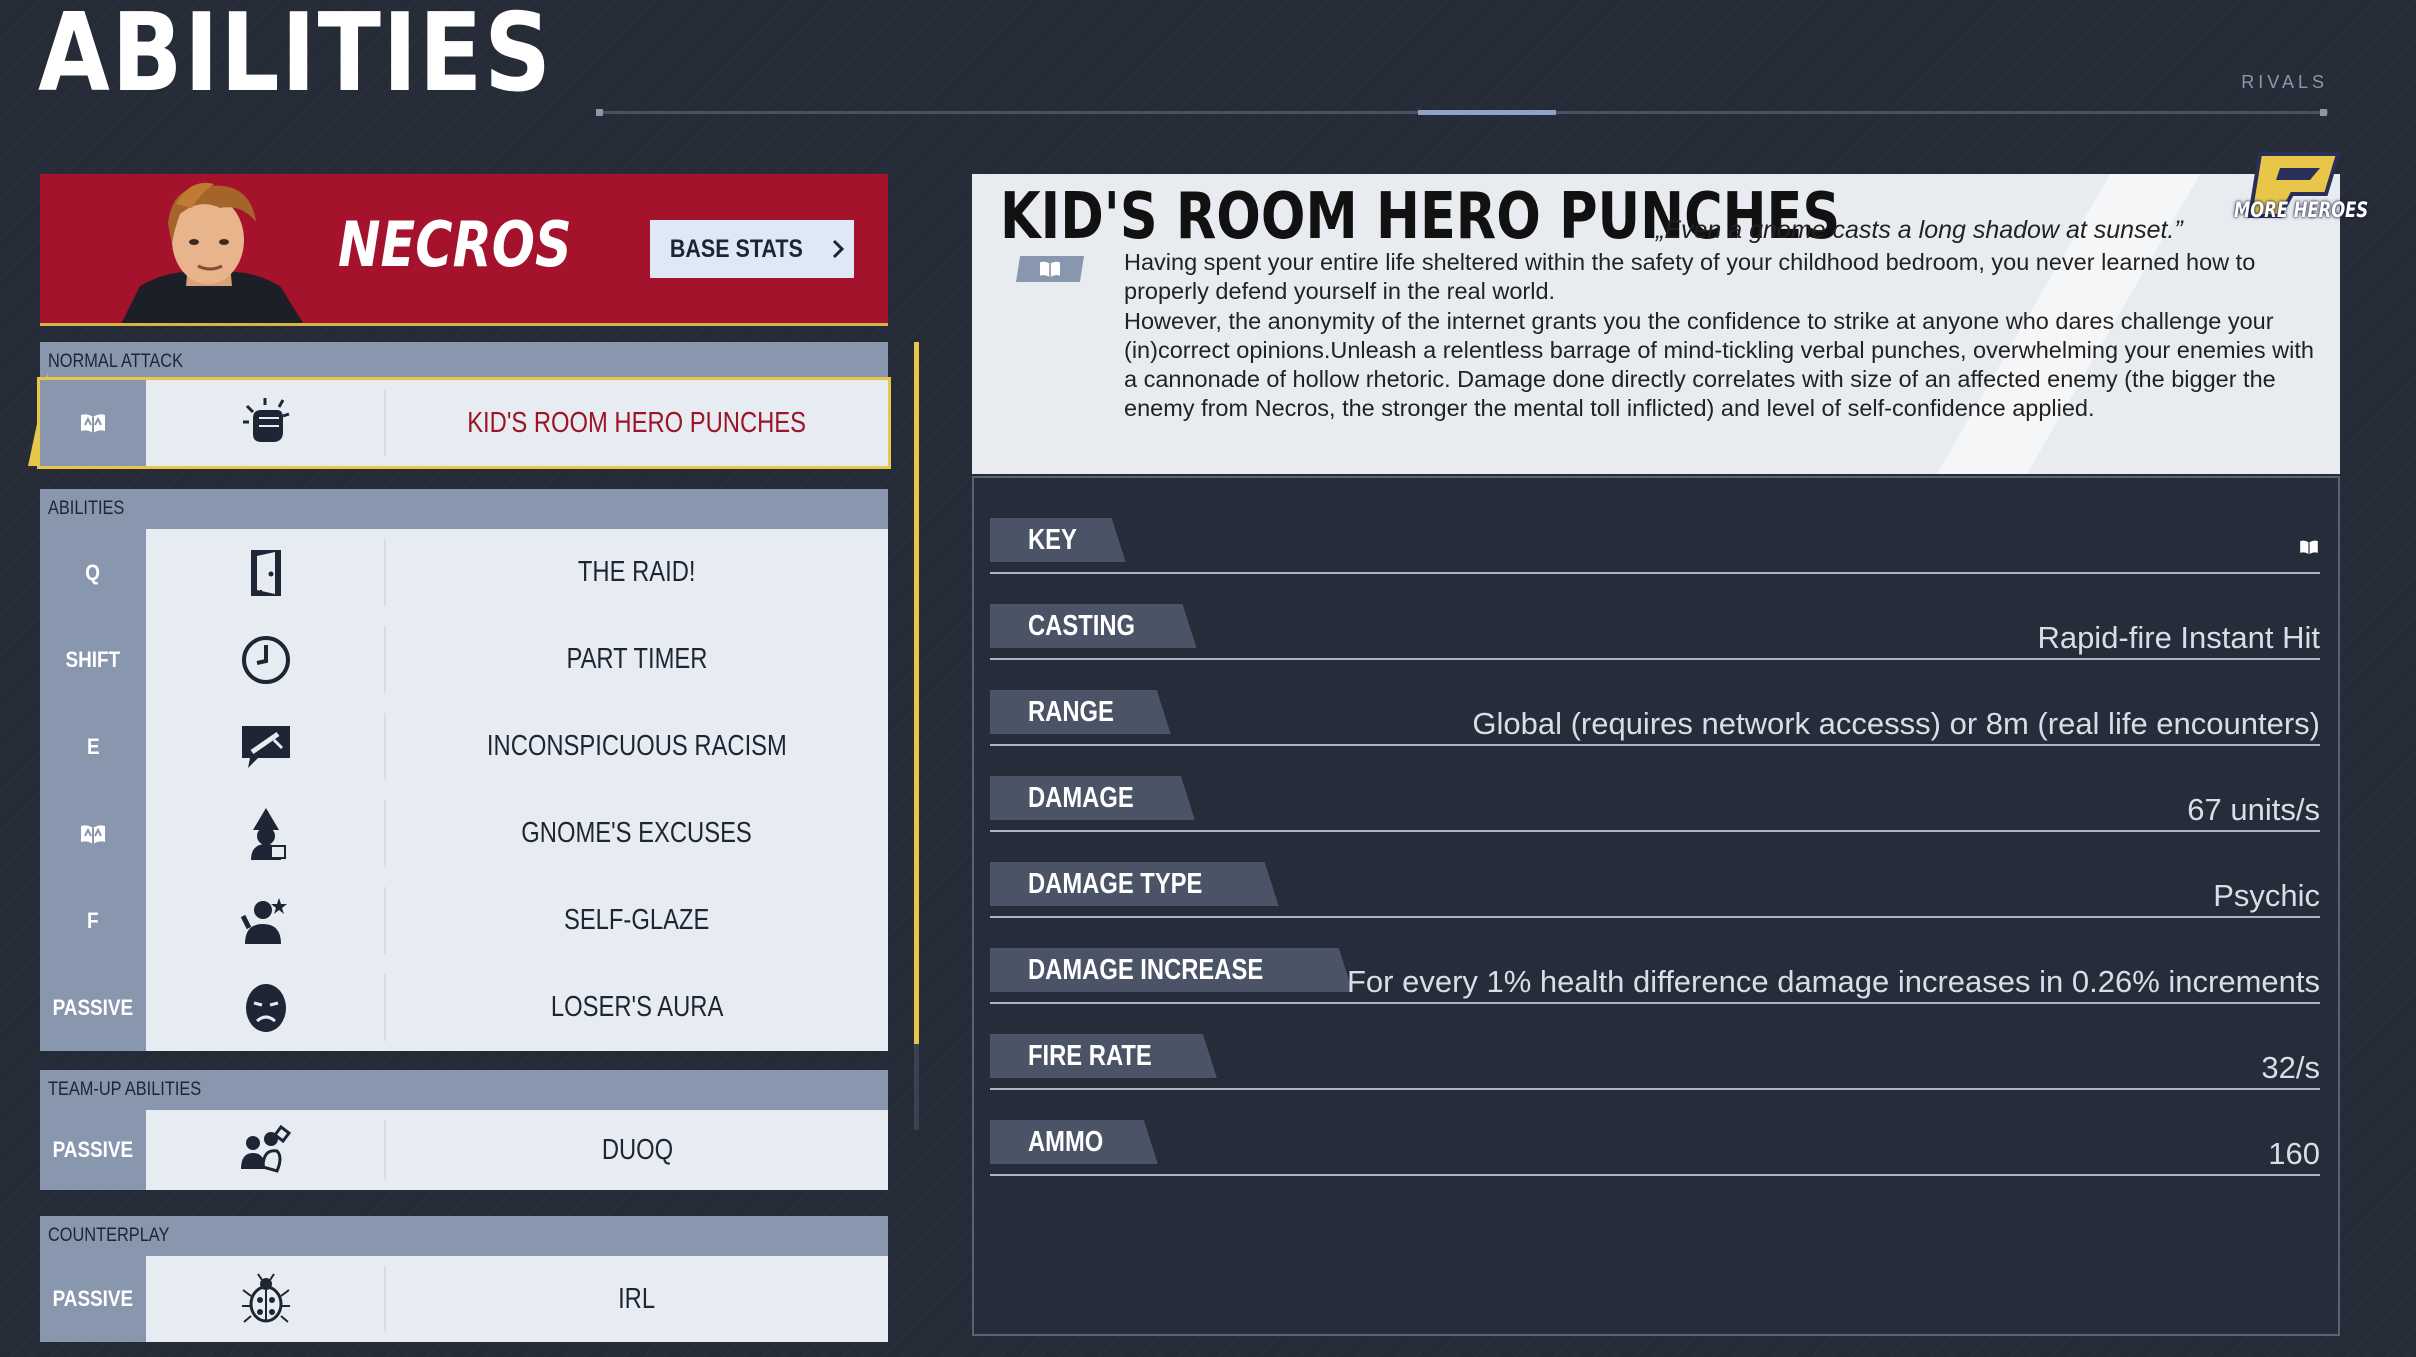 The height and width of the screenshot is (1357, 2416). What do you see at coordinates (464, 1236) in the screenshot?
I see `section-counterplay: COUNTERPLAY` at bounding box center [464, 1236].